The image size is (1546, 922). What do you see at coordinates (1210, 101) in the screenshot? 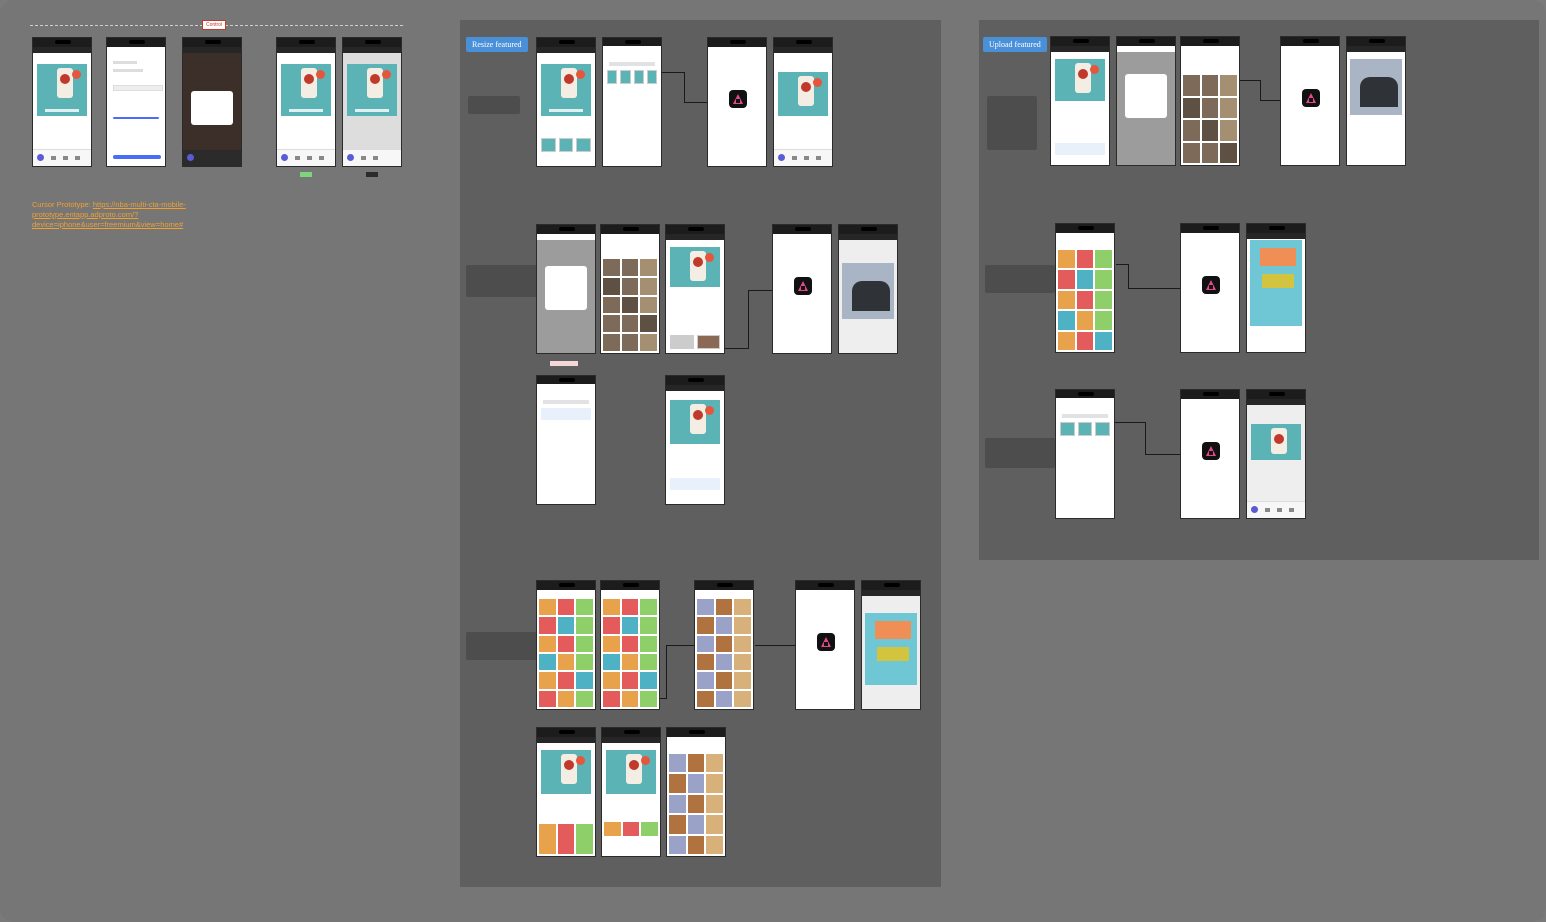
I see `upload-frame-photos` at bounding box center [1210, 101].